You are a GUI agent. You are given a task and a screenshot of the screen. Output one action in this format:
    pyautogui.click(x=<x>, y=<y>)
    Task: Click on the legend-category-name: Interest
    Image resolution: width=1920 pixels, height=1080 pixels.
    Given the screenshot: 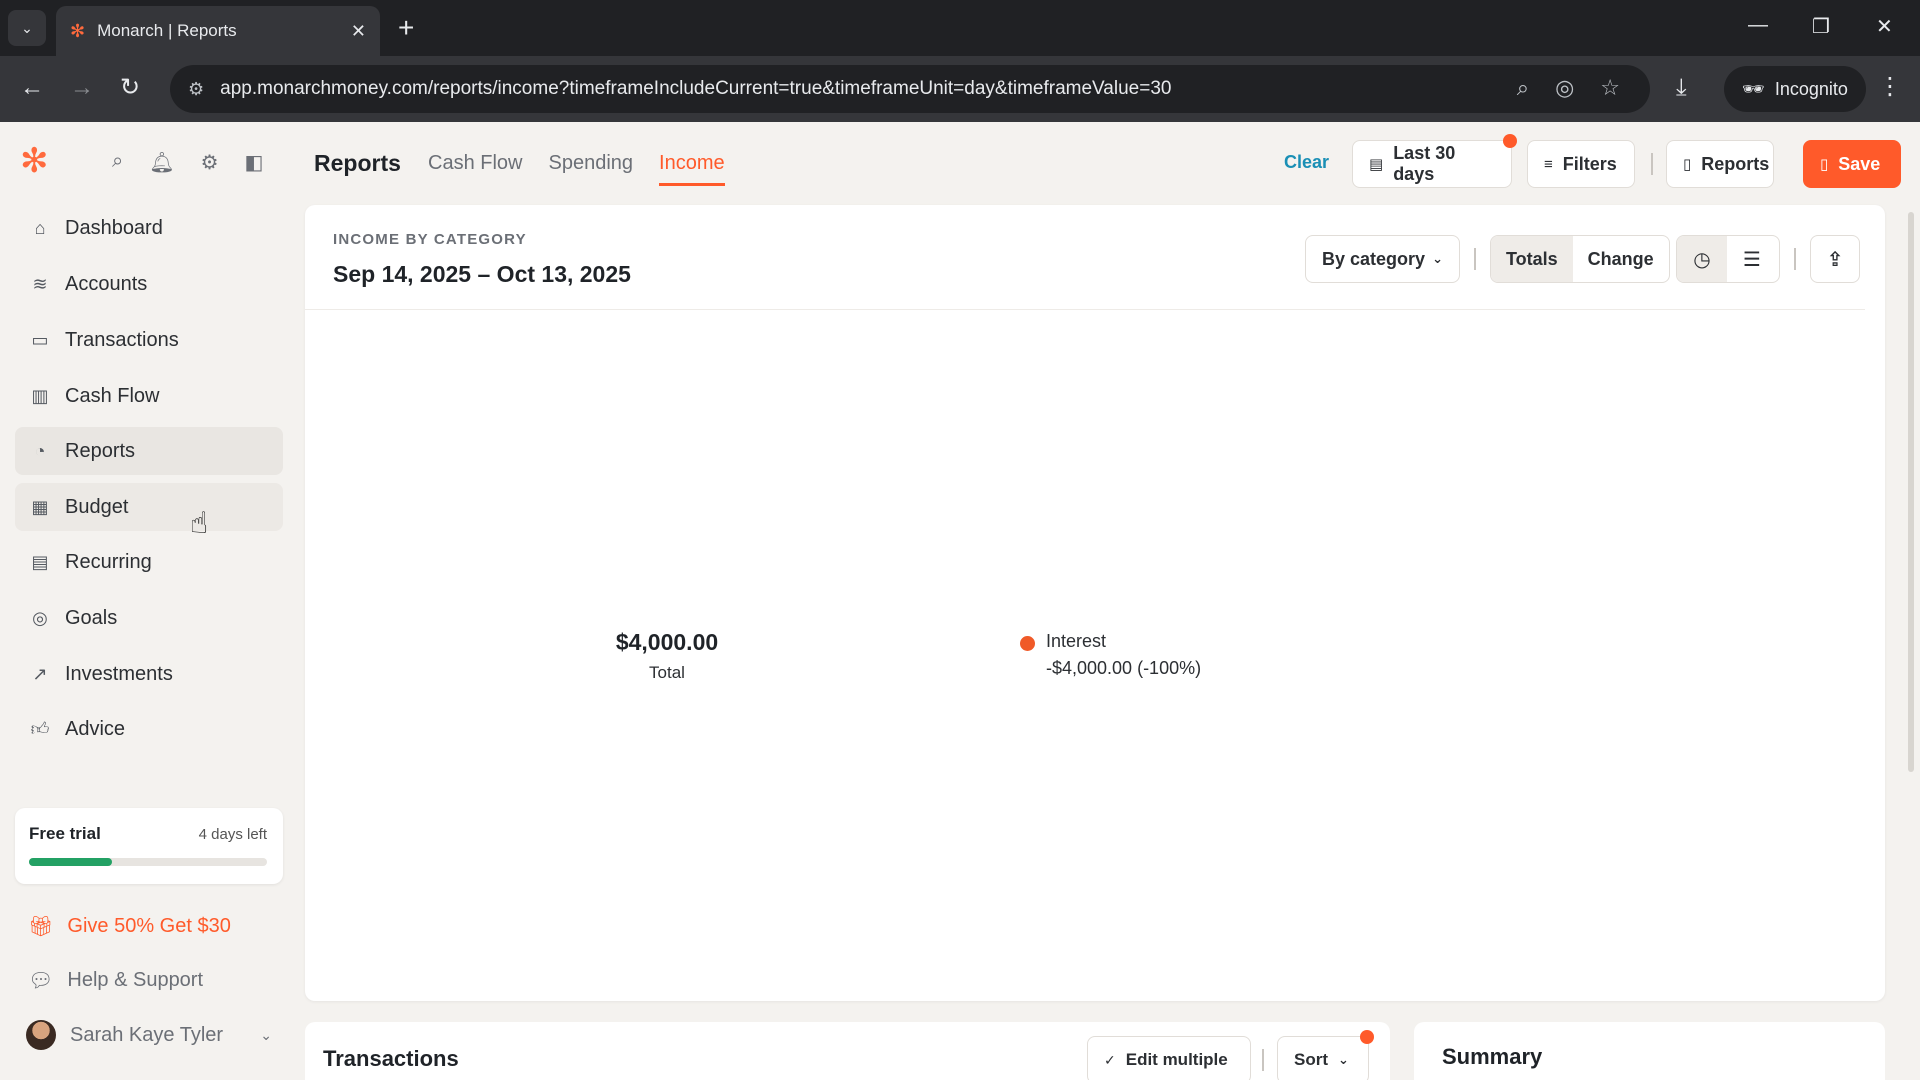 What is the action you would take?
    pyautogui.click(x=1076, y=641)
    